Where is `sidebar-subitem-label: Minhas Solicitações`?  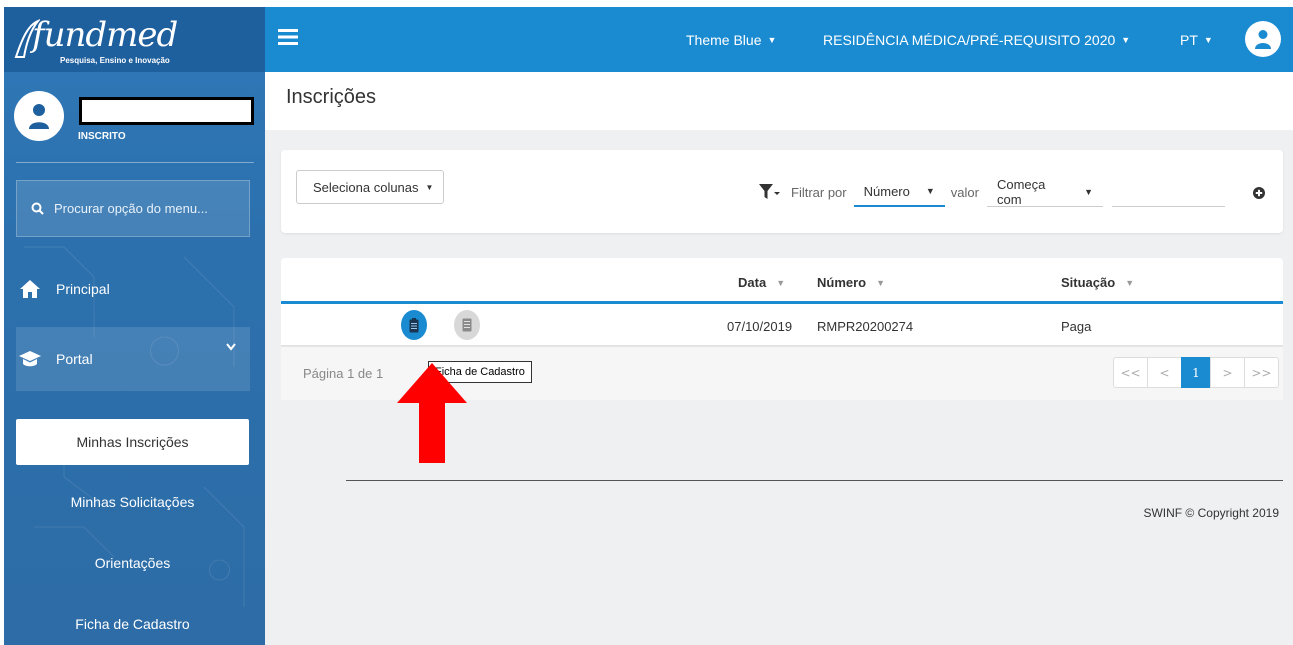 sidebar-subitem-label: Minhas Solicitações is located at coordinates (132, 502).